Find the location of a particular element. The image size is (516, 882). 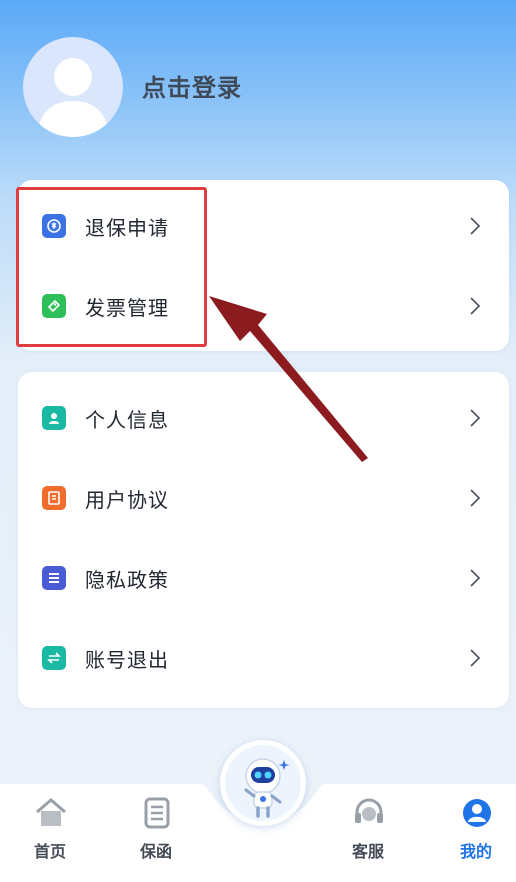

tab-home: 首页 is located at coordinates (50, 832).